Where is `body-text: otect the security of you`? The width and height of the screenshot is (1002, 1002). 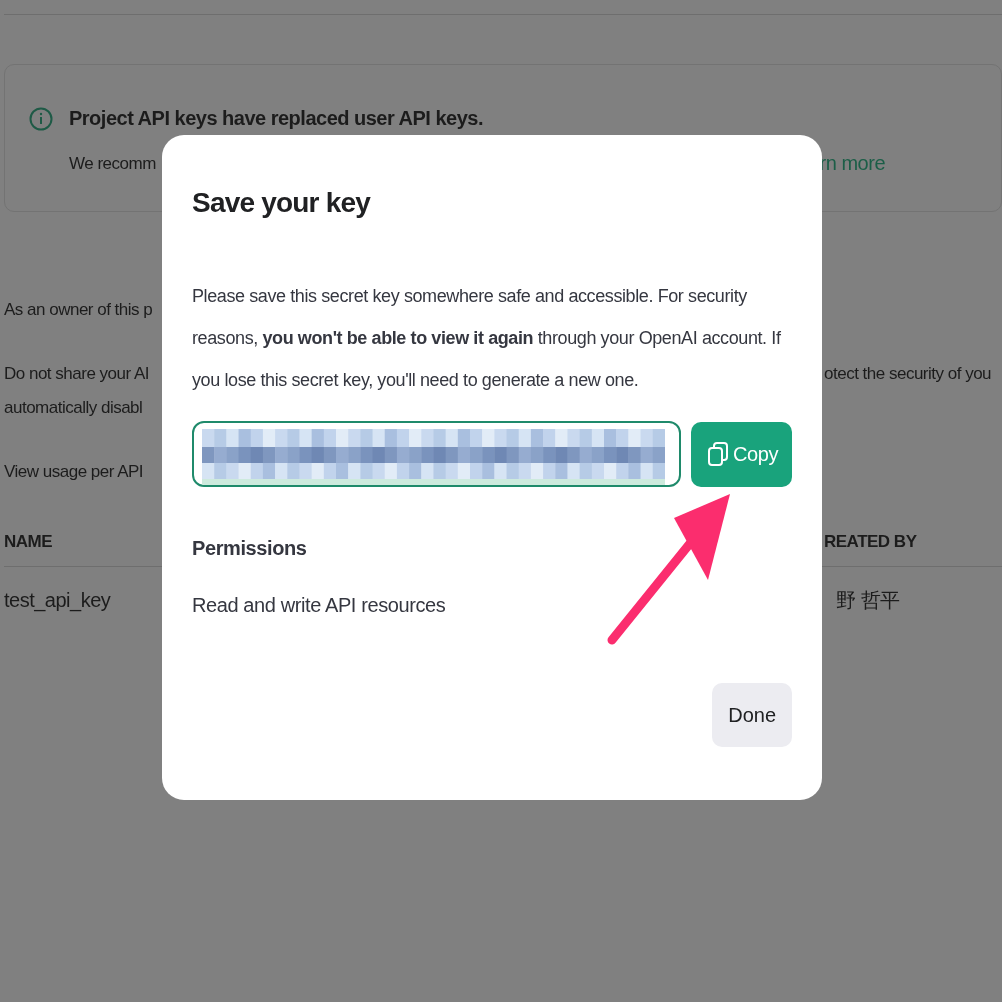 body-text: otect the security of you is located at coordinates (908, 374).